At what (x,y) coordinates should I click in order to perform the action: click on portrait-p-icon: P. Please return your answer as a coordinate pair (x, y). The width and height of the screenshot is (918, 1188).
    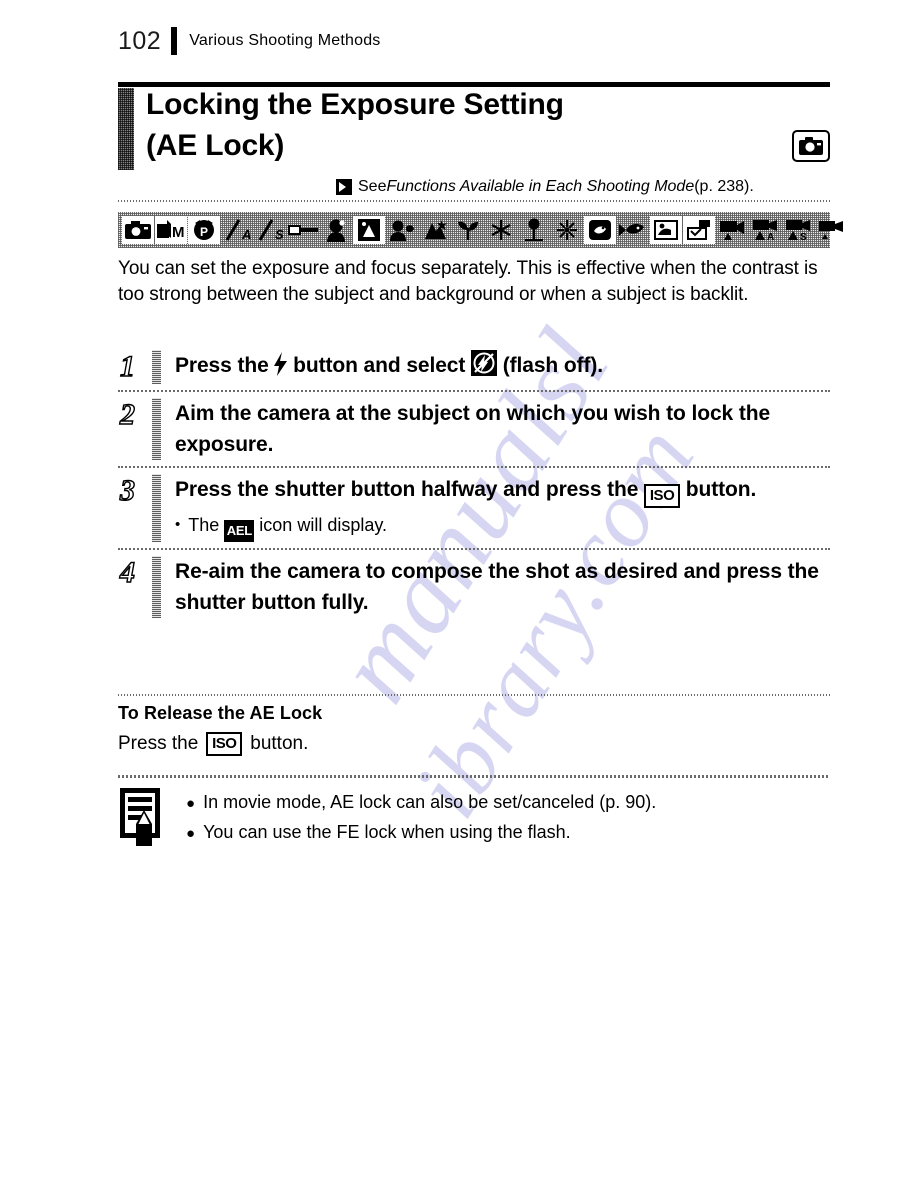
    Looking at the image, I should click on (204, 230).